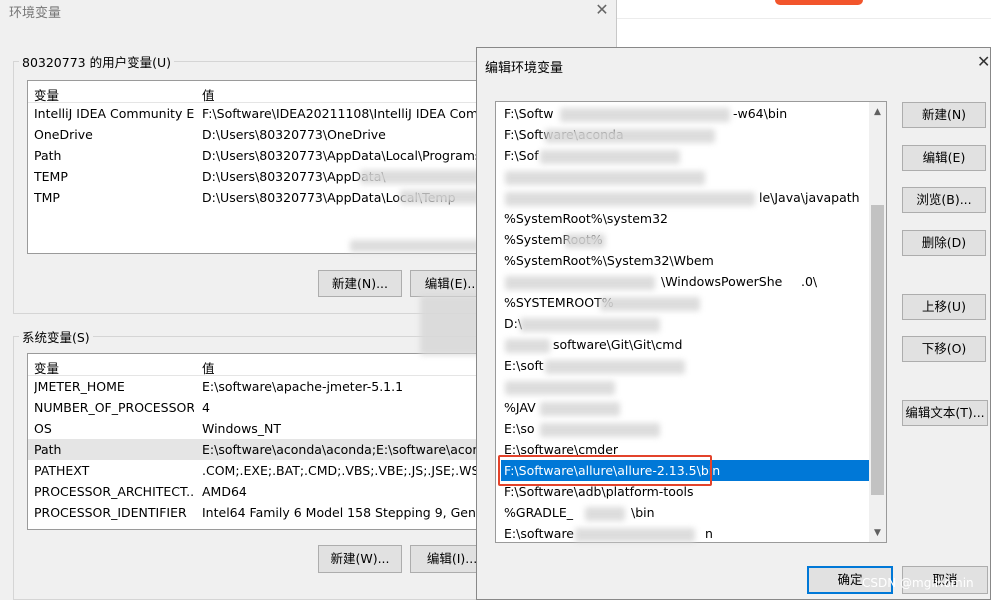 The image size is (991, 600). I want to click on scroll-down-arrow-icon: ▼, so click(877, 533).